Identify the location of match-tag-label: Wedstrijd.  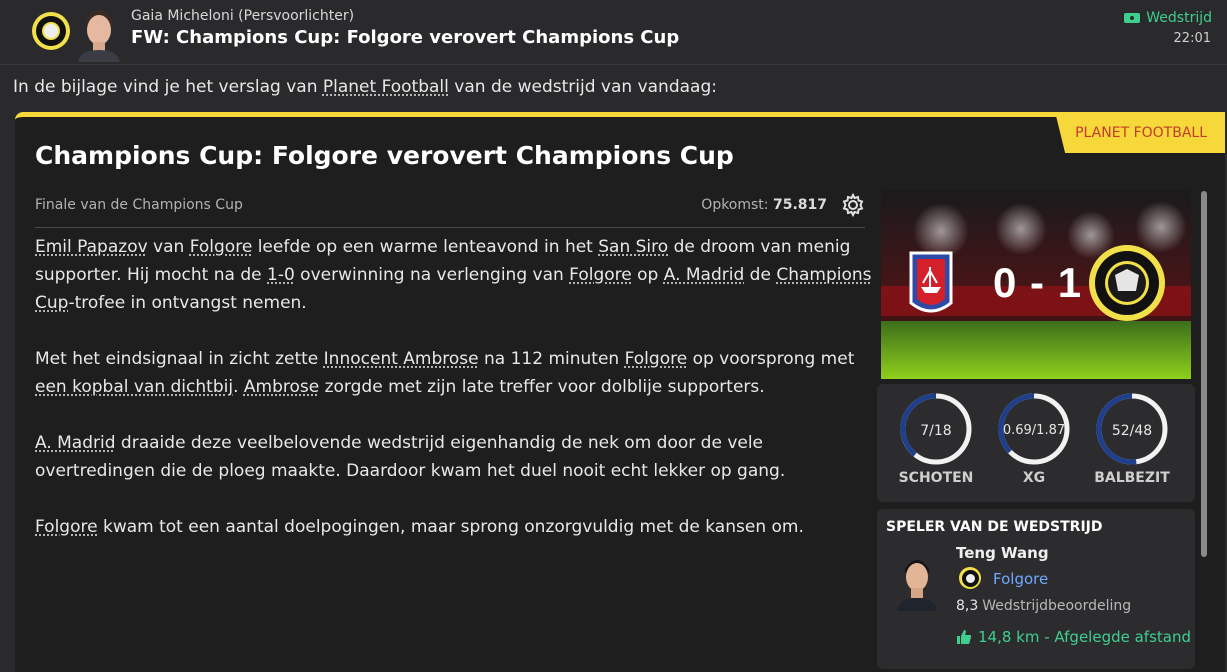
(1179, 18).